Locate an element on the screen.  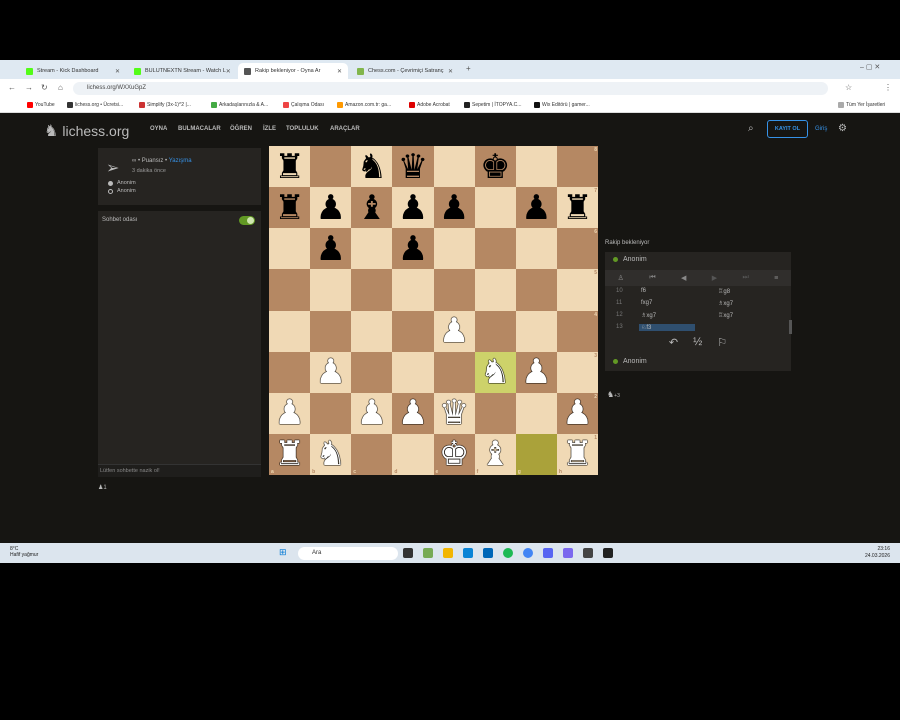
square-h3: 3 is located at coordinates (577, 372).